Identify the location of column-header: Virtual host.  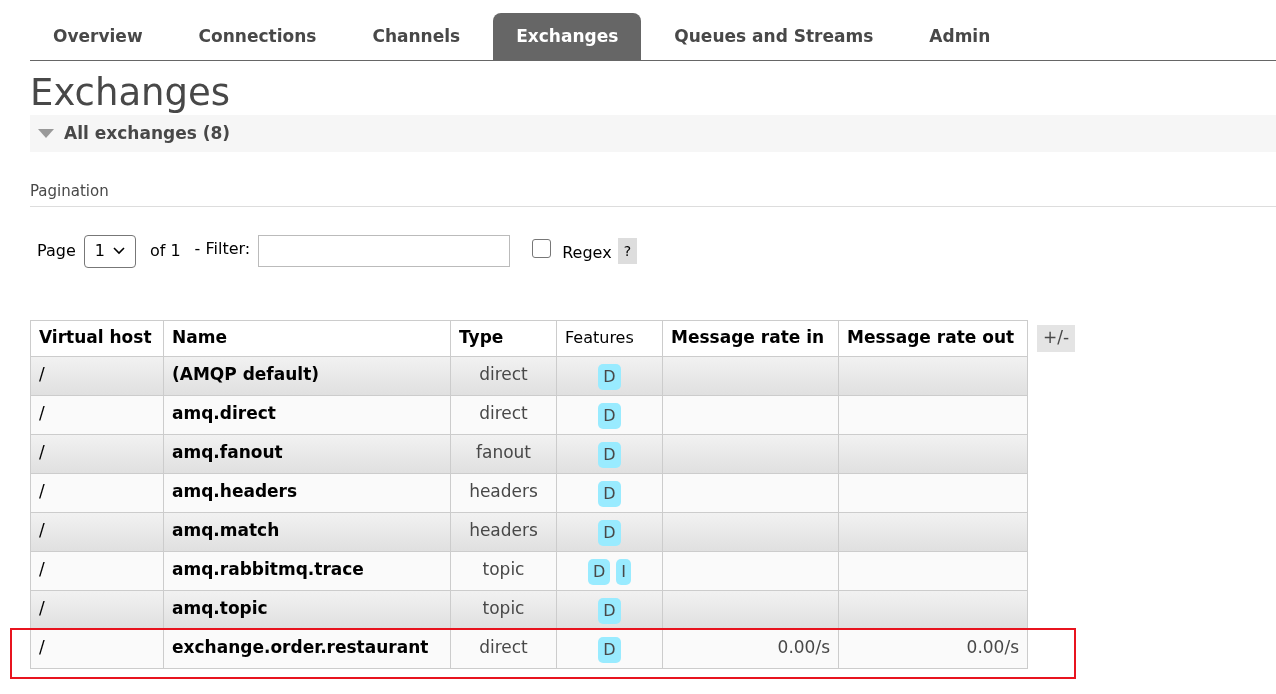
(97, 338).